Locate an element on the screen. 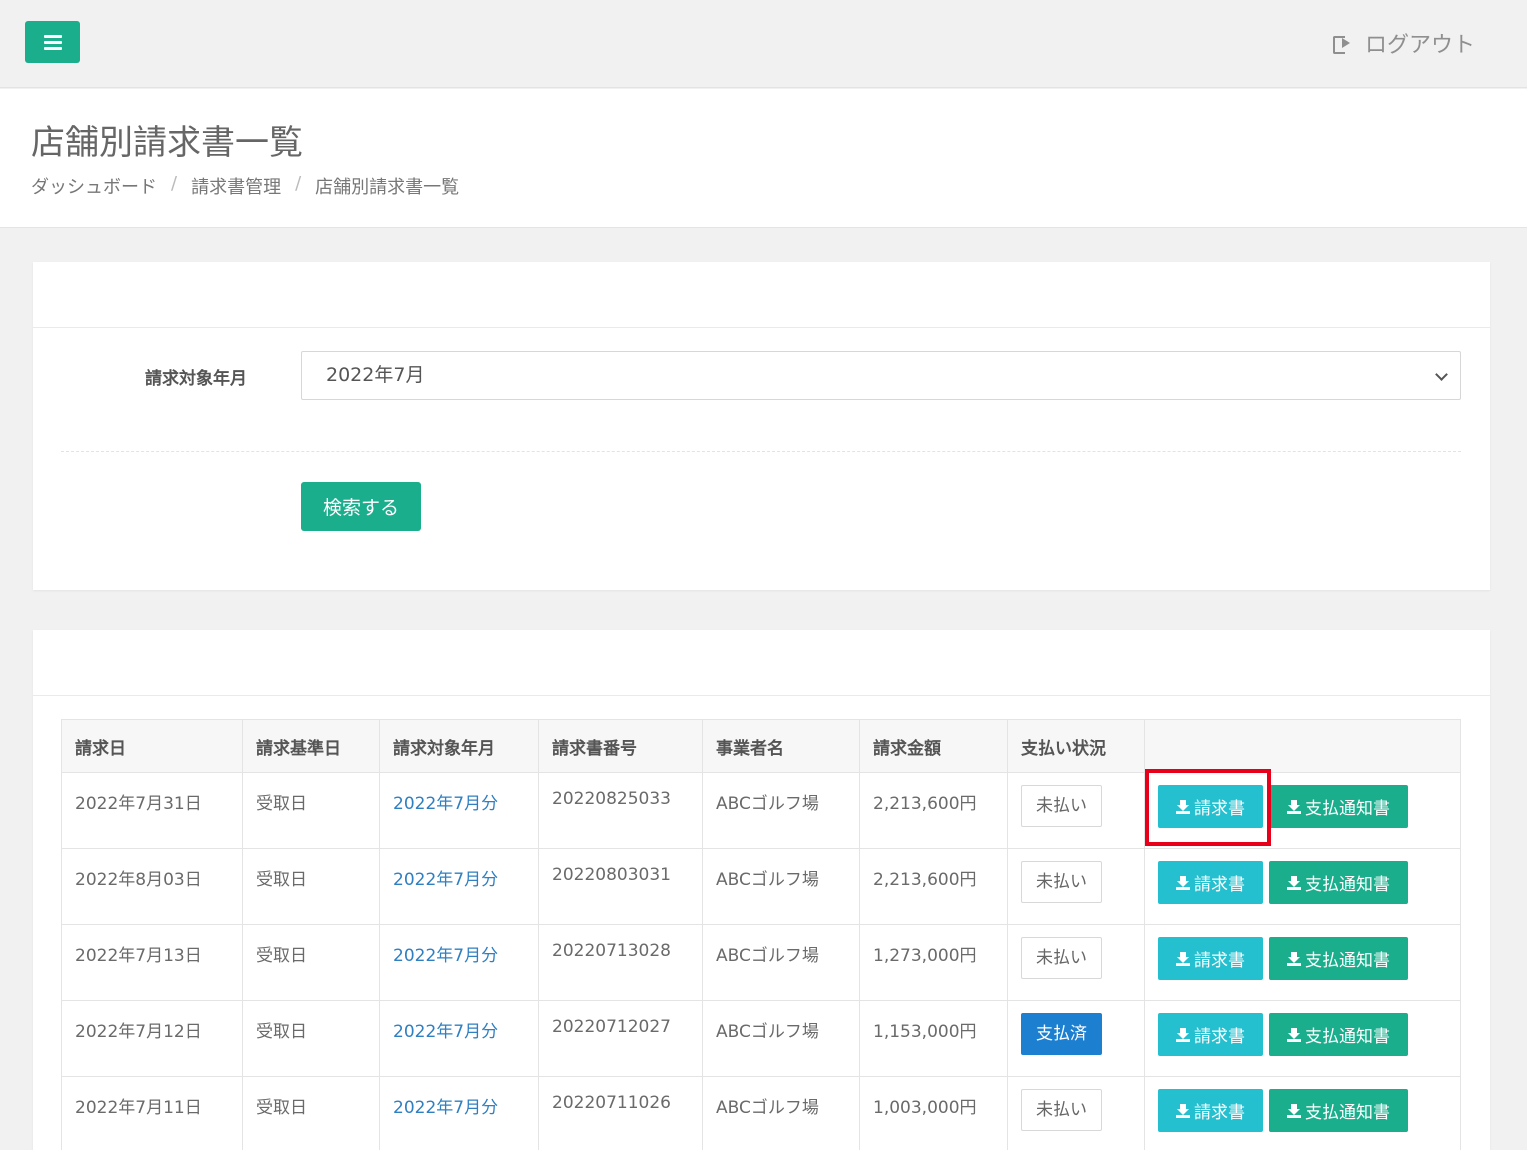 Image resolution: width=1527 pixels, height=1150 pixels. invoice-number: 20220711026 is located at coordinates (620, 1113).